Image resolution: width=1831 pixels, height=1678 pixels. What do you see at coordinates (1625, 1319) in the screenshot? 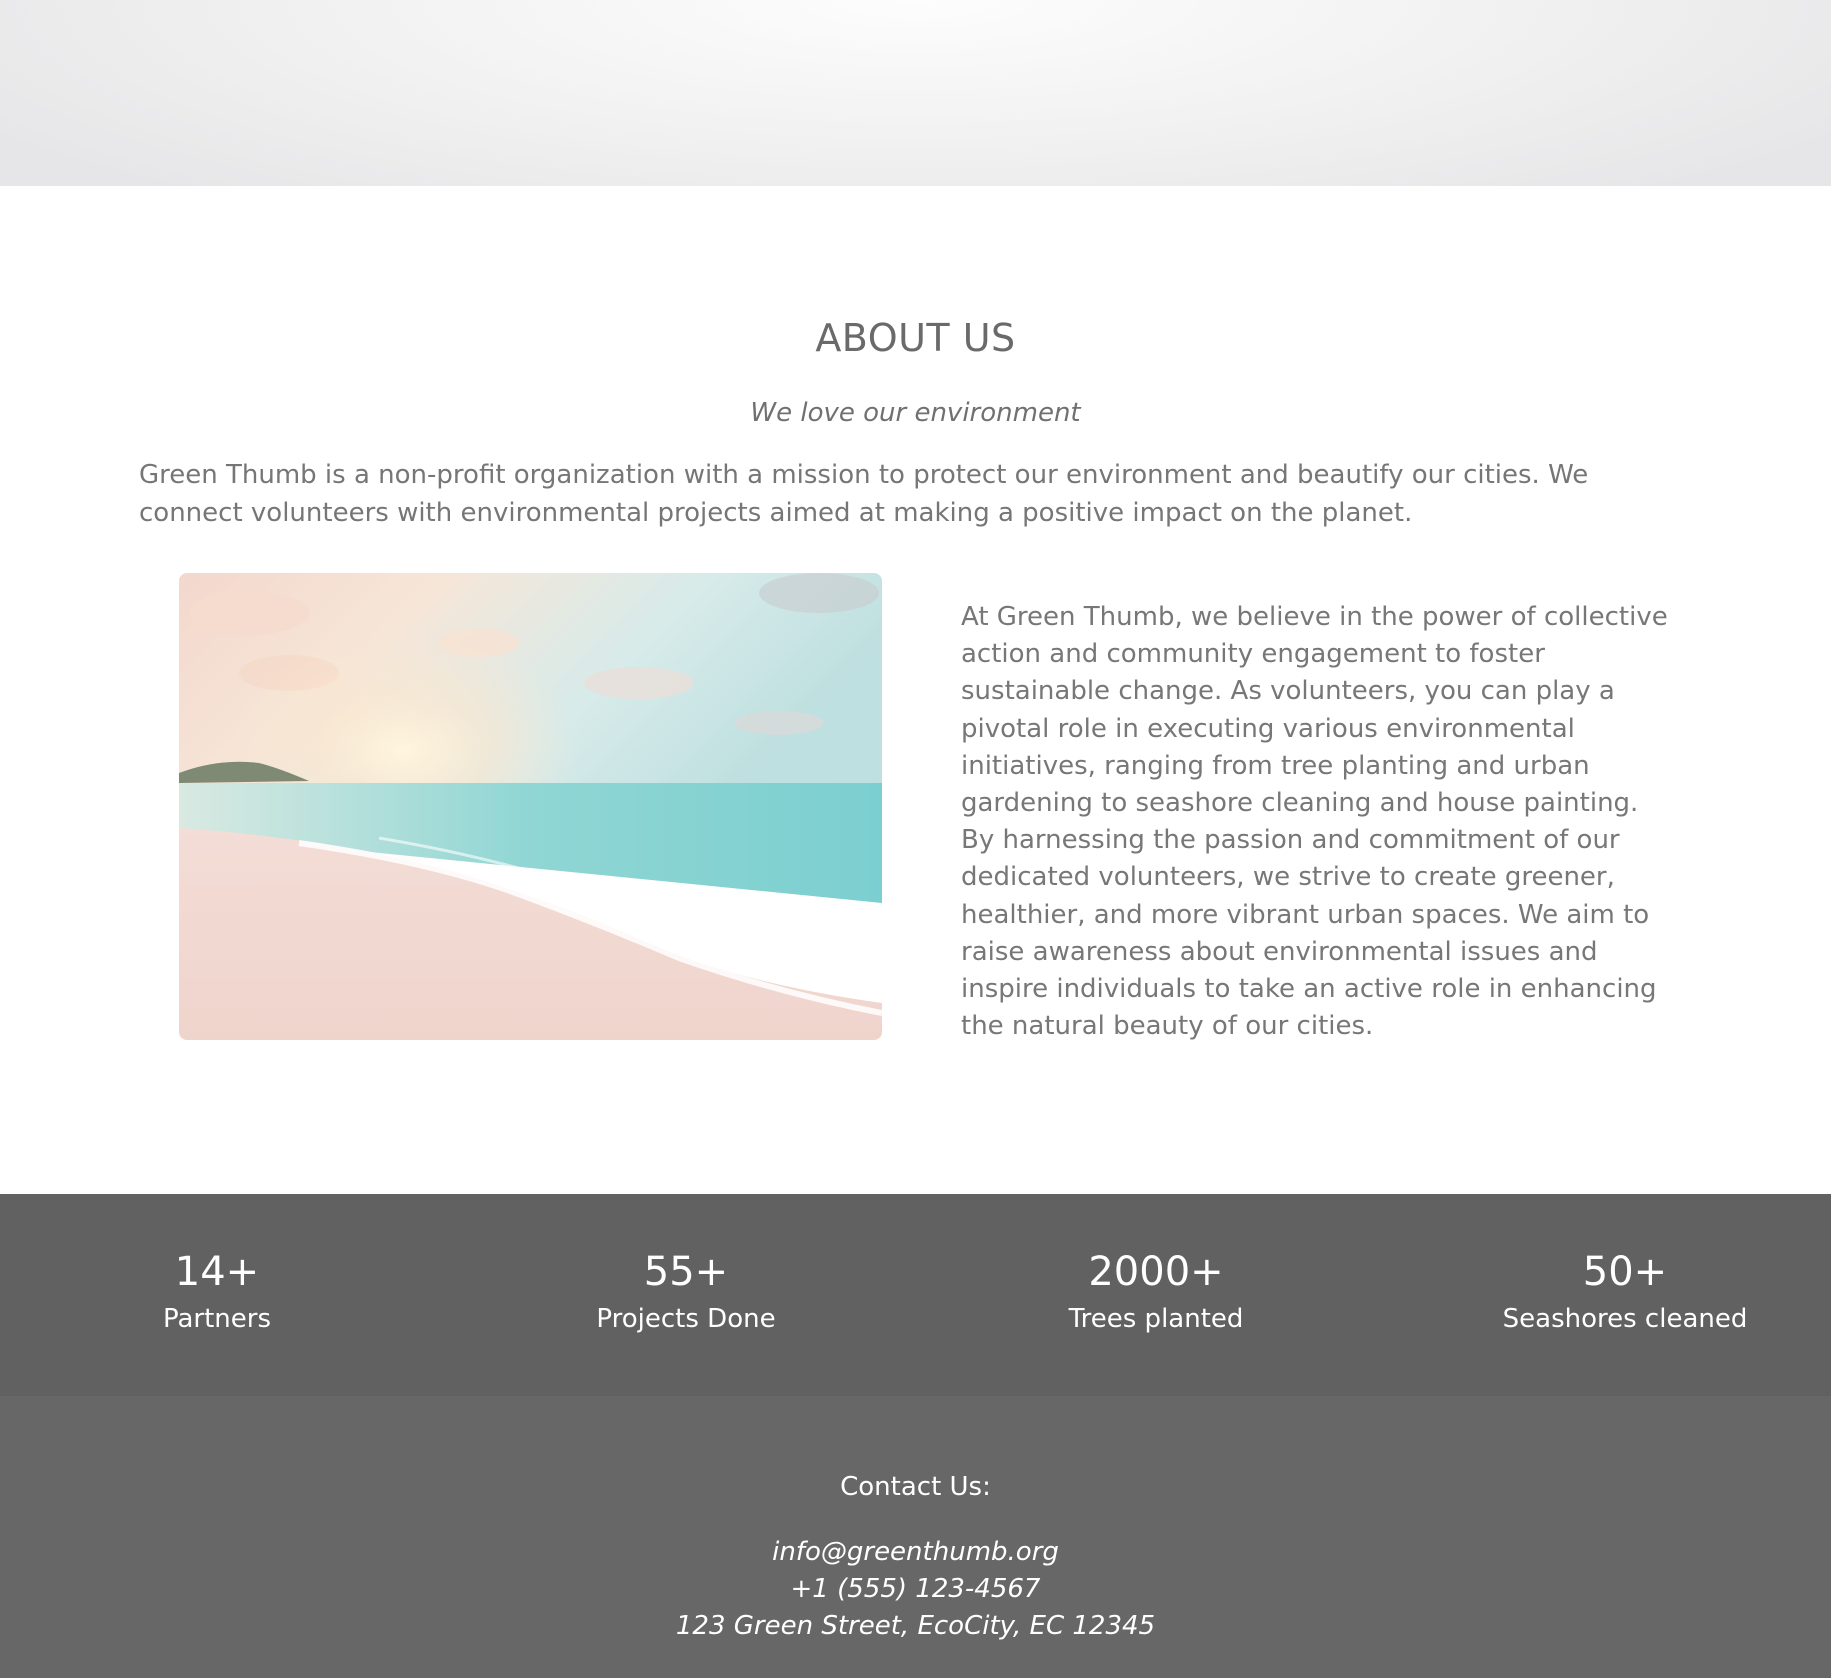
I see `stat-label: Seashores cleaned` at bounding box center [1625, 1319].